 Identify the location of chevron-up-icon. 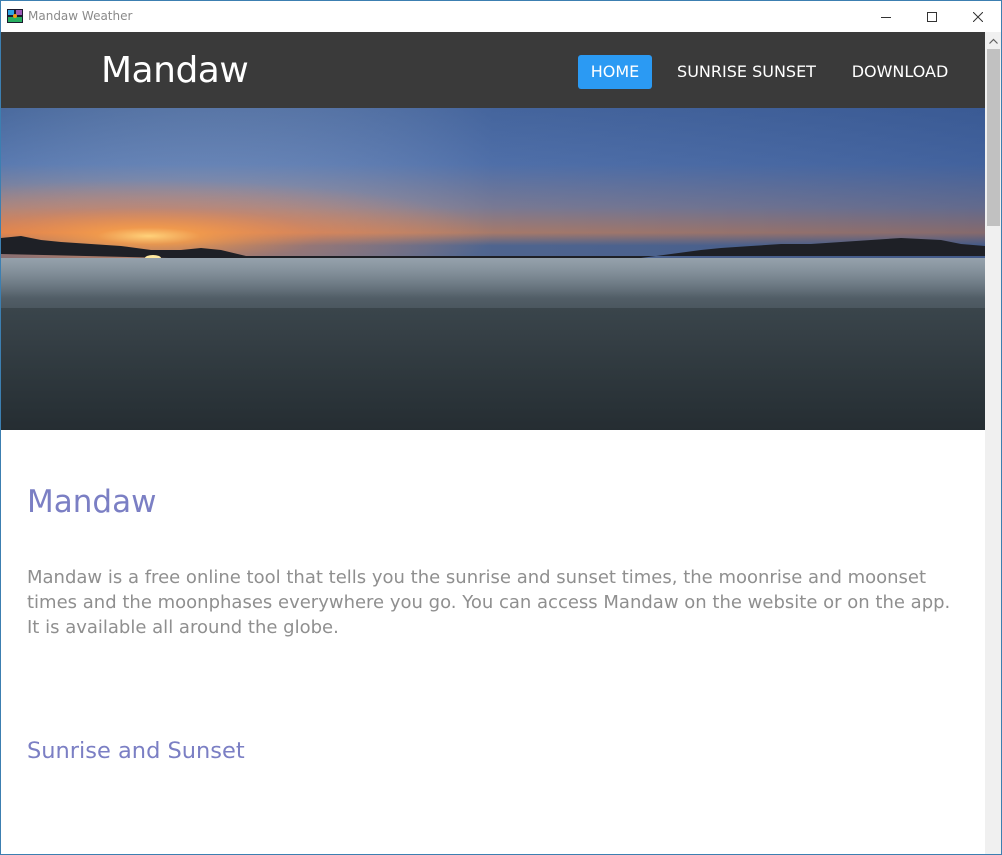
(993, 41).